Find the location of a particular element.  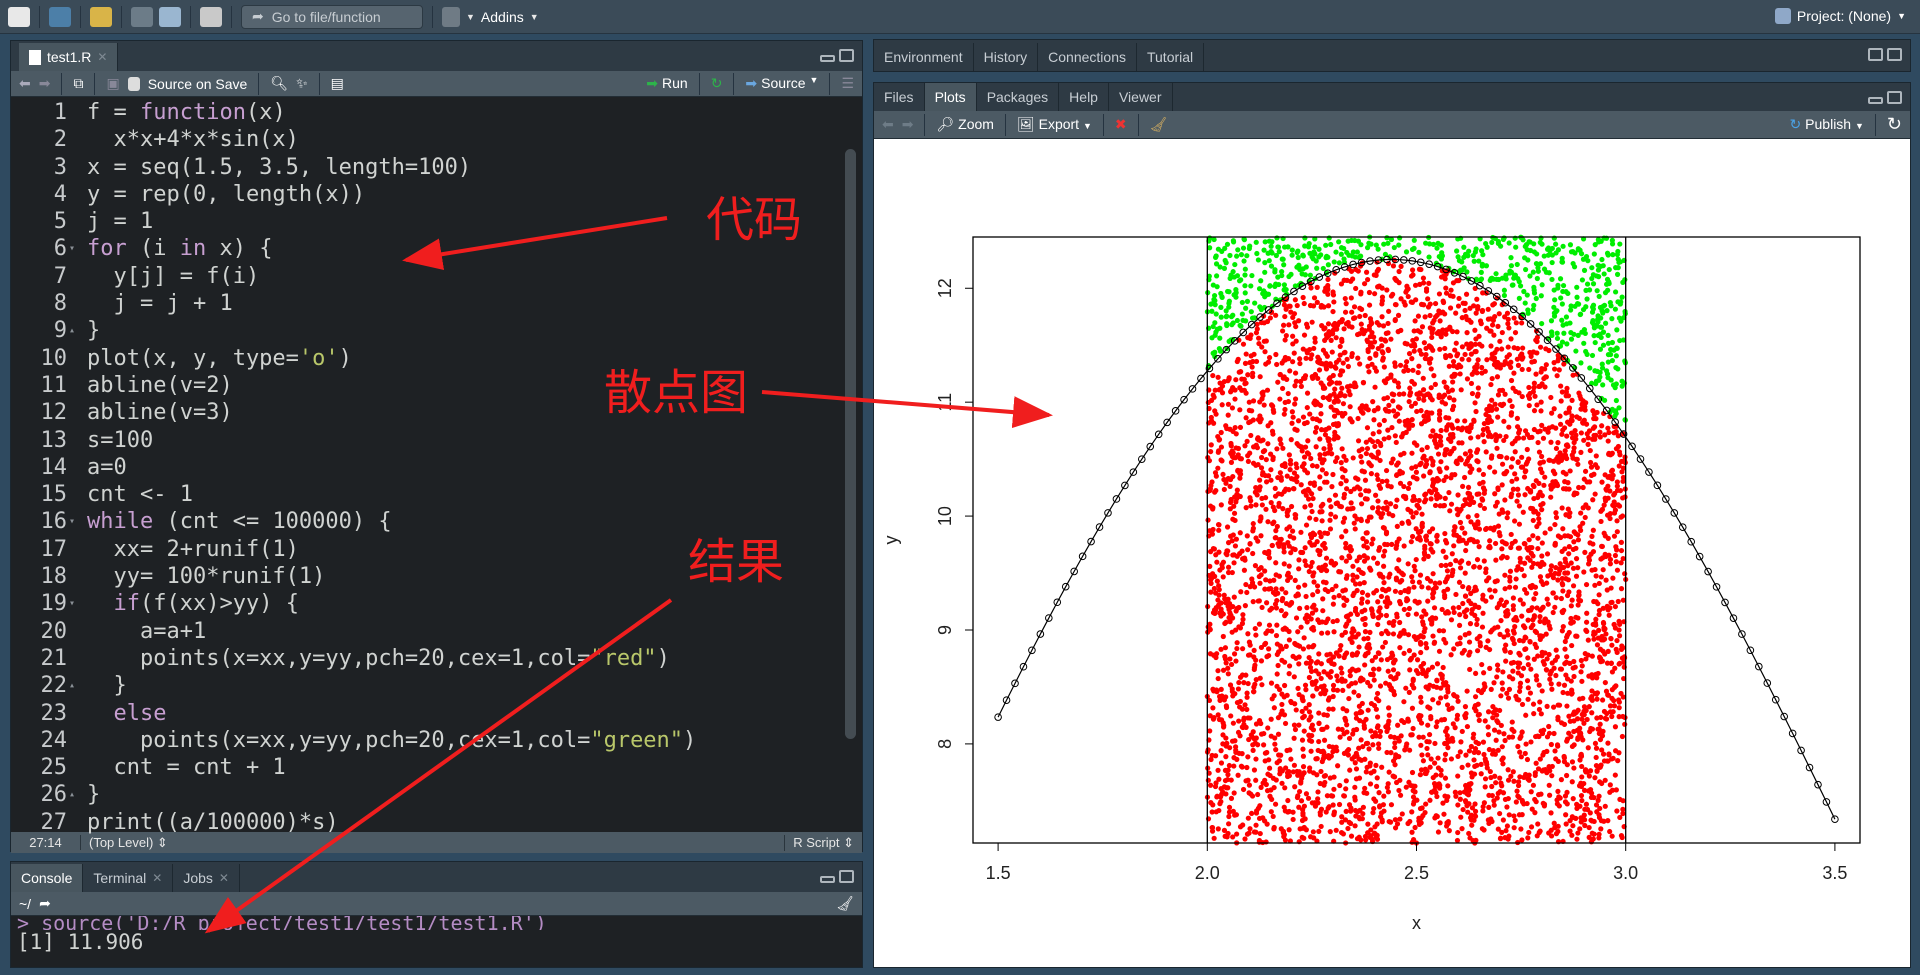

export-button: 🖼︎ Export ▼ is located at coordinates (1054, 124).